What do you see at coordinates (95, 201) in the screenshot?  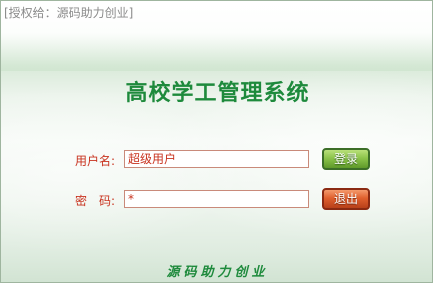 I see `password-label: 密 码:` at bounding box center [95, 201].